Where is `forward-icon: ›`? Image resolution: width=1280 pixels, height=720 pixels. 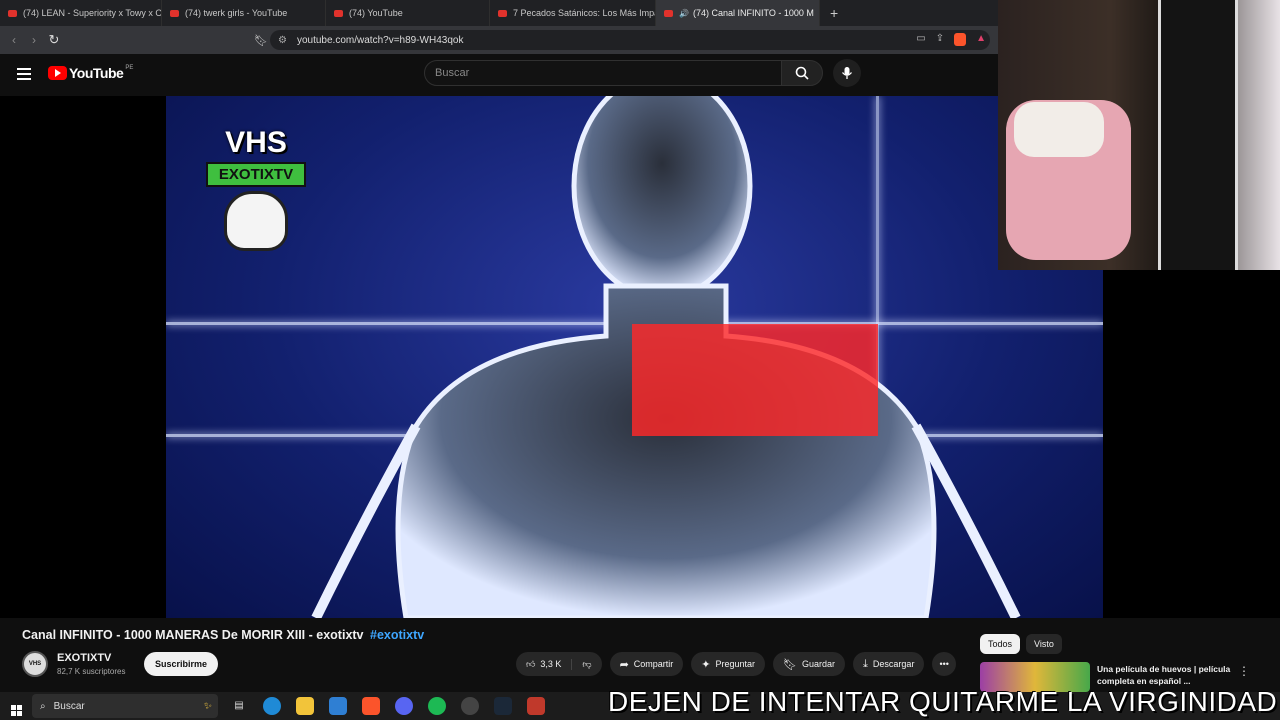 forward-icon: › is located at coordinates (34, 40).